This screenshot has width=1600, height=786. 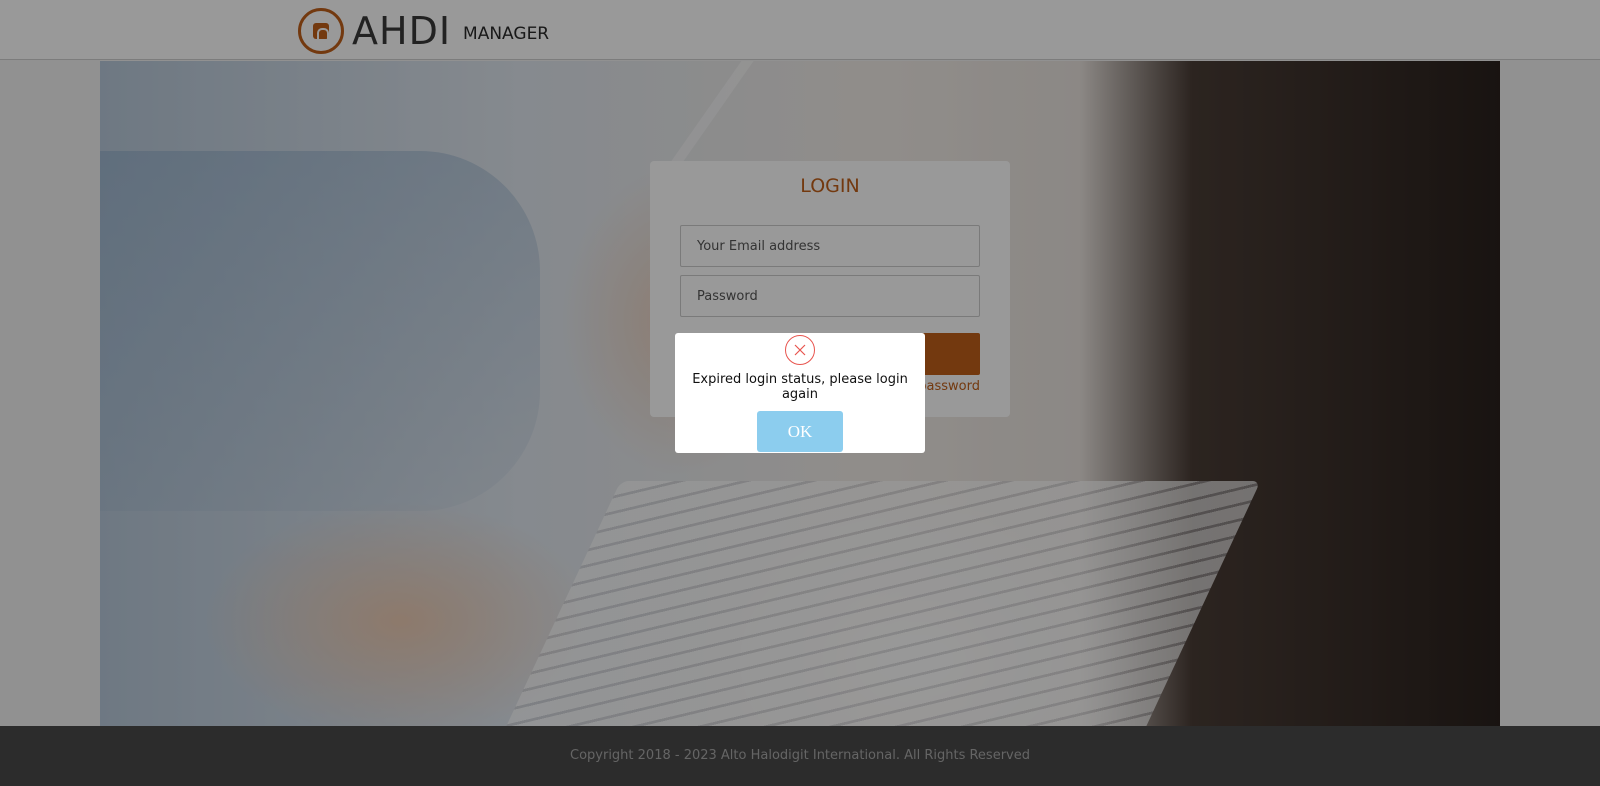 What do you see at coordinates (800, 387) in the screenshot?
I see `alert-message: Expired login status, please login again` at bounding box center [800, 387].